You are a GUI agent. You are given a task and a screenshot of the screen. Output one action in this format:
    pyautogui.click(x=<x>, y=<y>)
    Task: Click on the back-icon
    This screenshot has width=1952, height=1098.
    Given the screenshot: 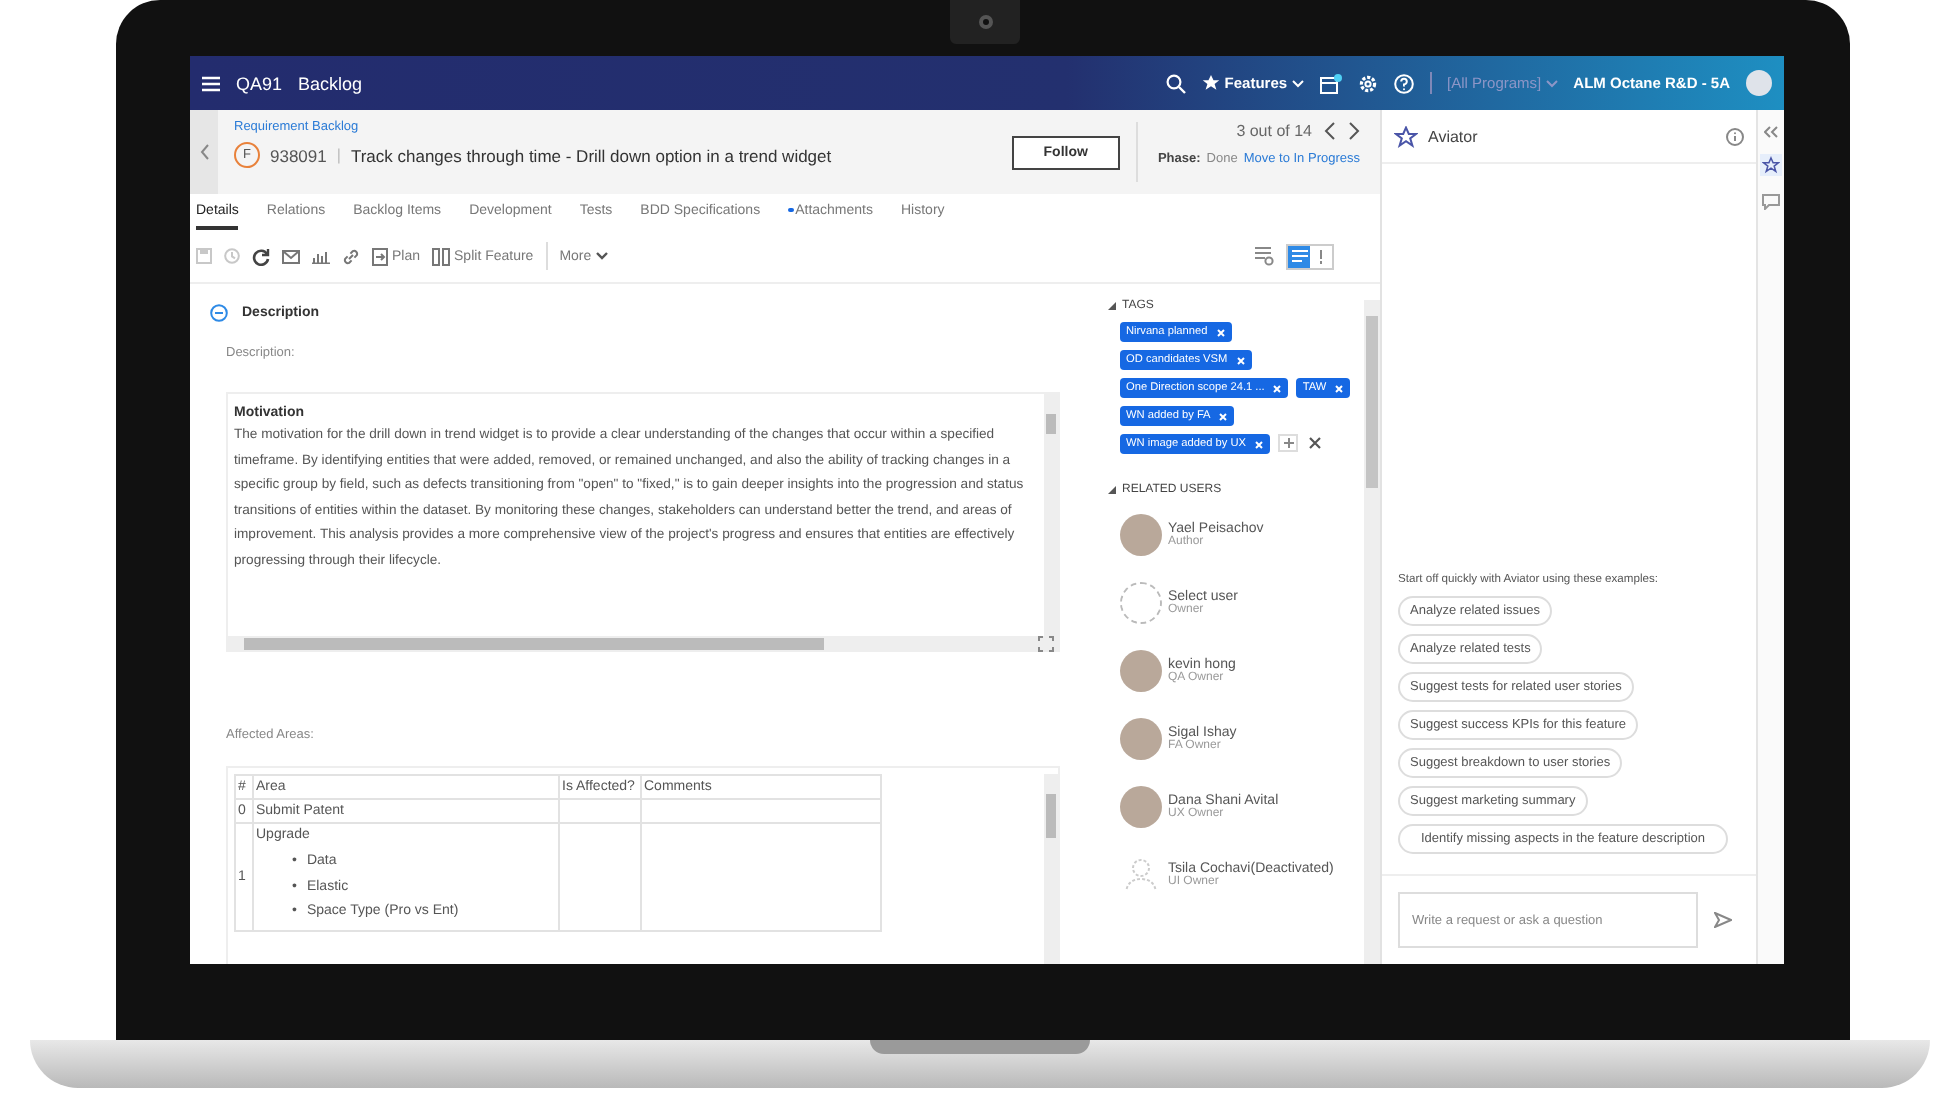 What is the action you would take?
    pyautogui.click(x=204, y=152)
    